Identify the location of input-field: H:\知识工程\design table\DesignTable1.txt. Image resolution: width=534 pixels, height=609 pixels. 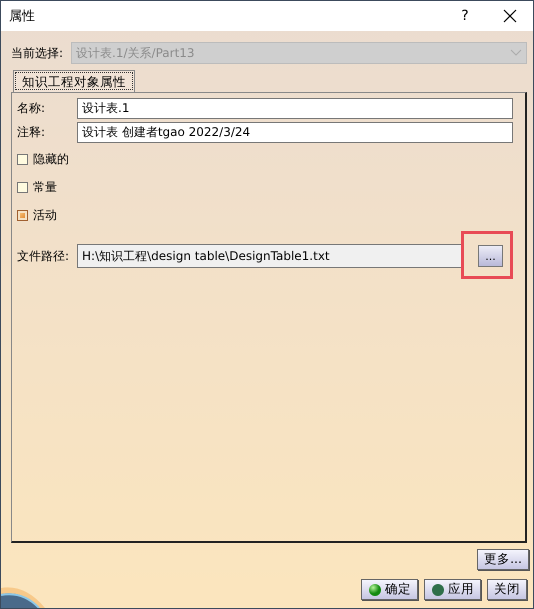
(270, 256).